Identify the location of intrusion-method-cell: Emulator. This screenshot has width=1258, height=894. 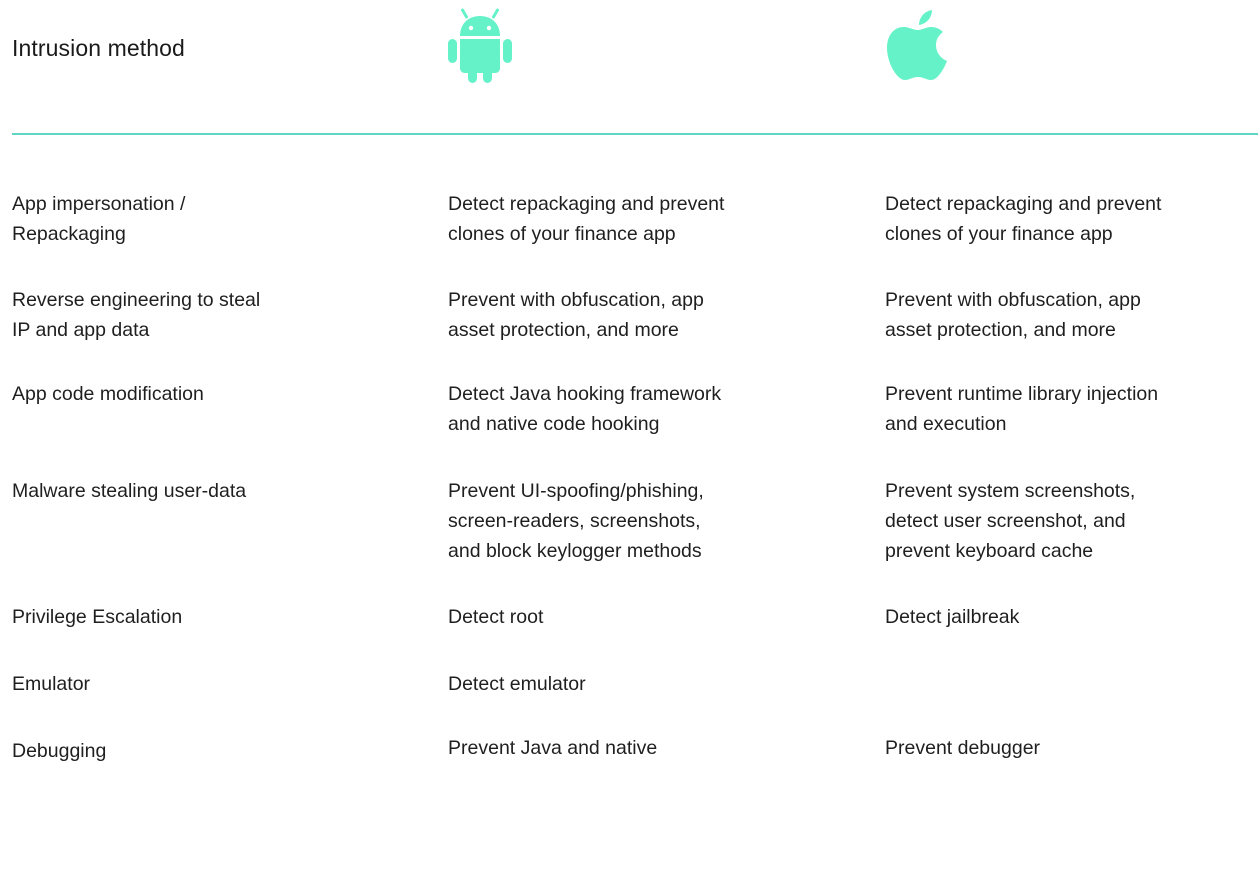
(51, 684).